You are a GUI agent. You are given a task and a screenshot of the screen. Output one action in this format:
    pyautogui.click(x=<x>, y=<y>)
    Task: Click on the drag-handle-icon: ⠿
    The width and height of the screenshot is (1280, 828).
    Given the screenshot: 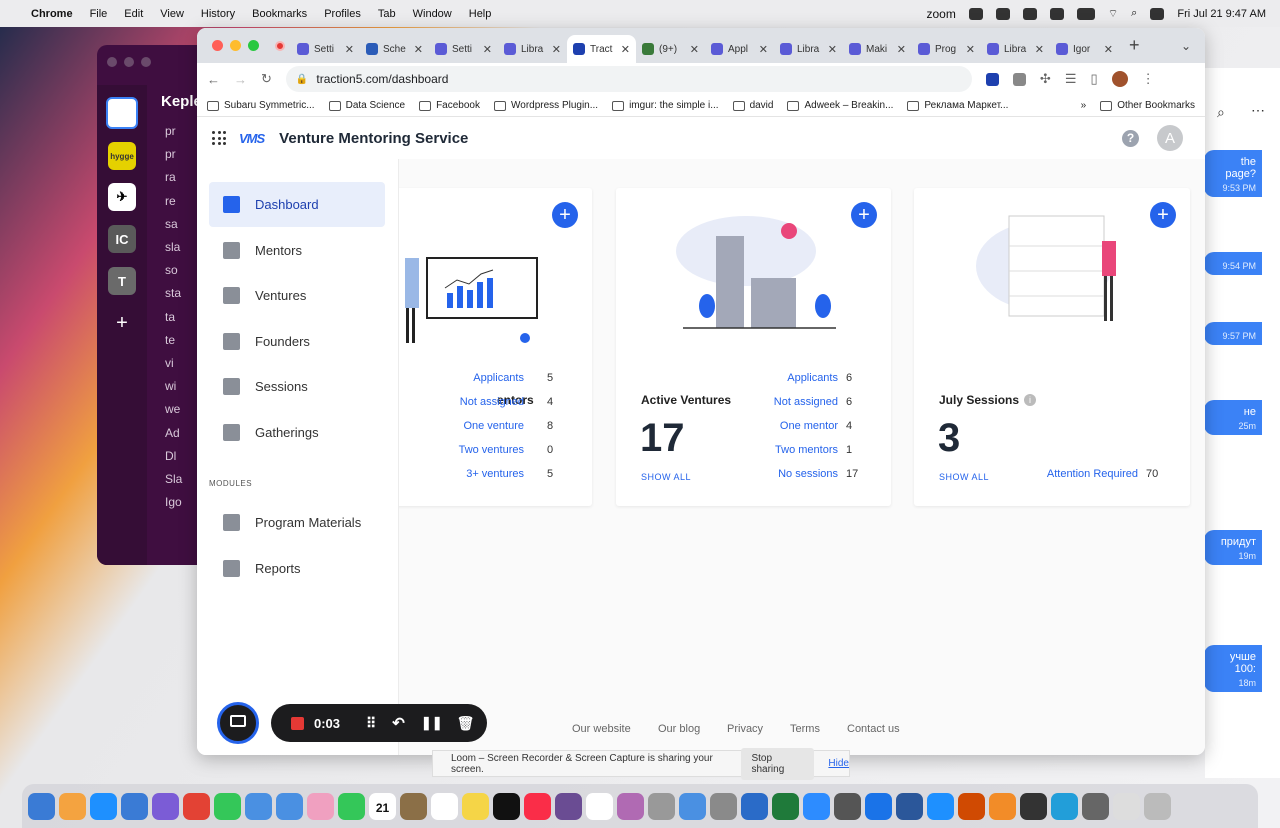 What is the action you would take?
    pyautogui.click(x=371, y=723)
    